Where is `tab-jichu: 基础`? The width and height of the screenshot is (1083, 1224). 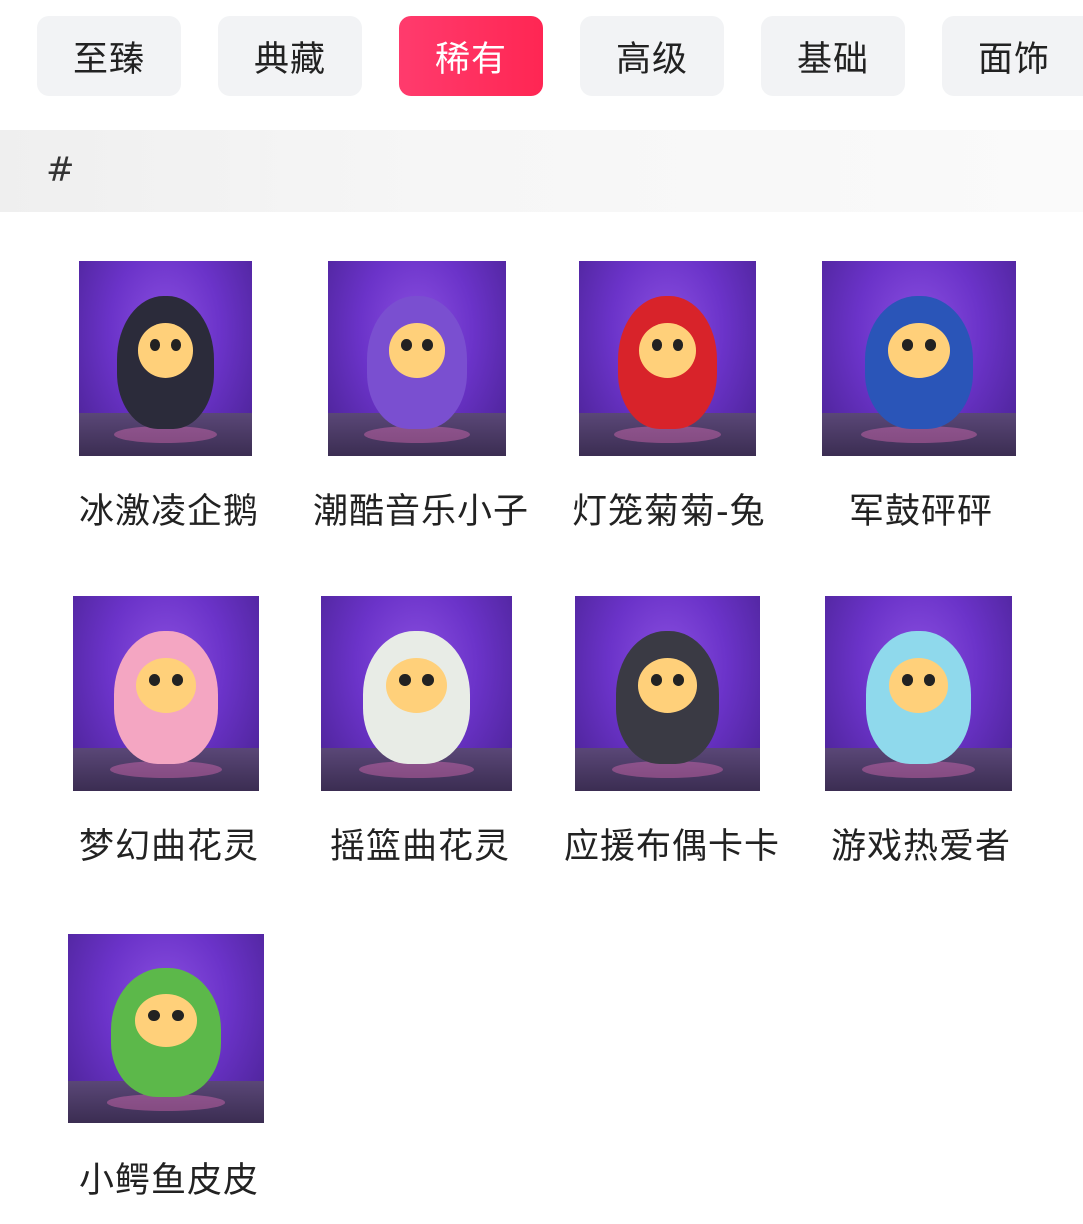 tab-jichu: 基础 is located at coordinates (833, 56).